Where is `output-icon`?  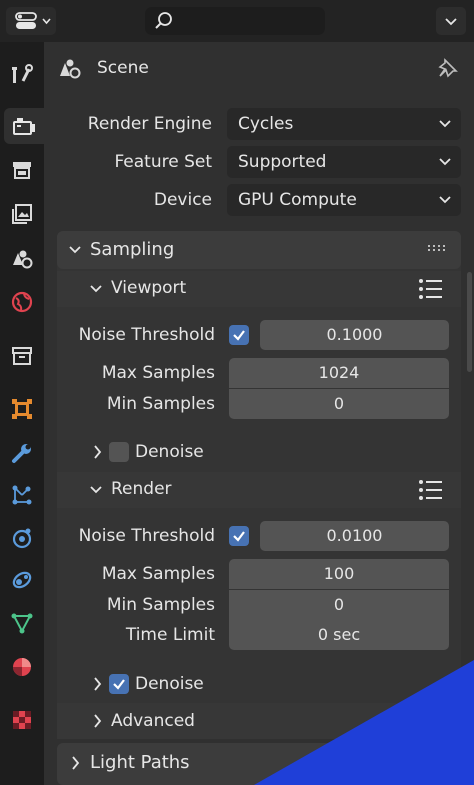 output-icon is located at coordinates (22, 170).